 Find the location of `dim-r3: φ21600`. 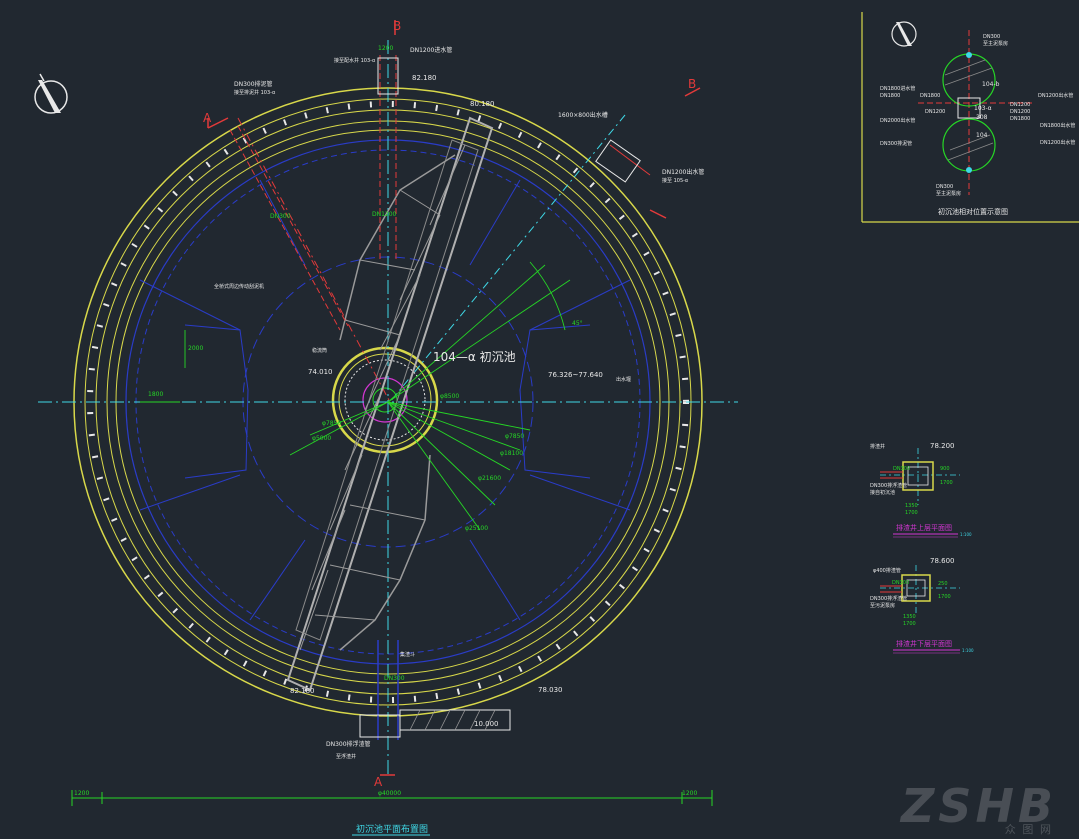

dim-r3: φ21600 is located at coordinates (489, 478).